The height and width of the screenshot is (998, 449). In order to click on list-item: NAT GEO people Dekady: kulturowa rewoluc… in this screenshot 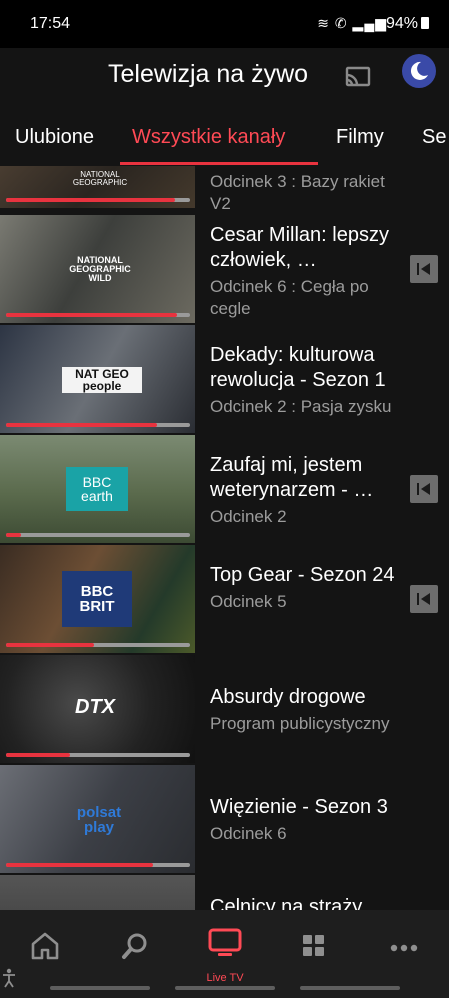, I will do `click(224, 380)`.